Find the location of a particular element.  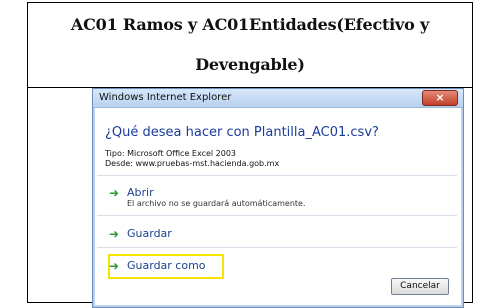

file-type: Tipo: Microsoft Office Excel 2003 is located at coordinates (171, 153).